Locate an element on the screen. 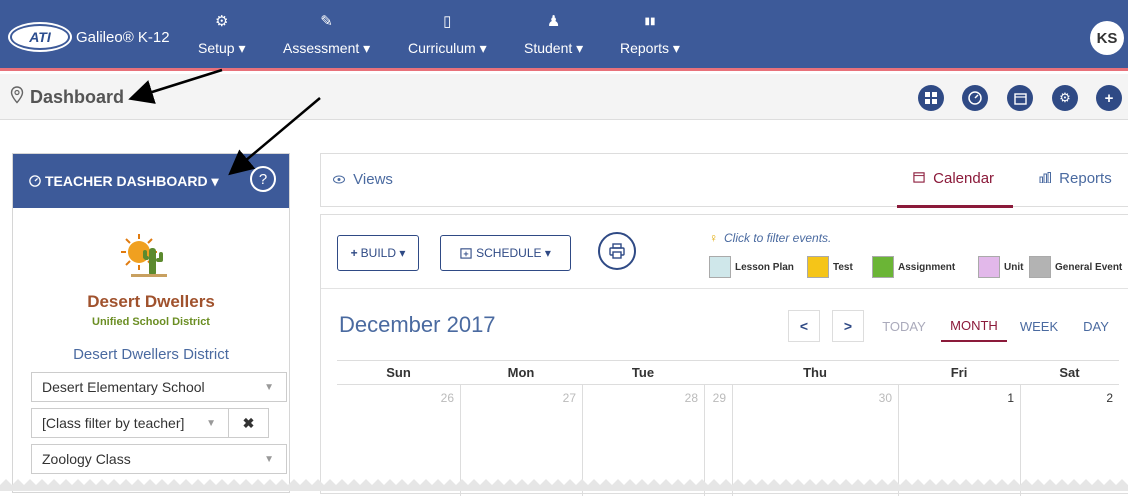 This screenshot has height=496, width=1128. prev-month-button: < is located at coordinates (804, 326).